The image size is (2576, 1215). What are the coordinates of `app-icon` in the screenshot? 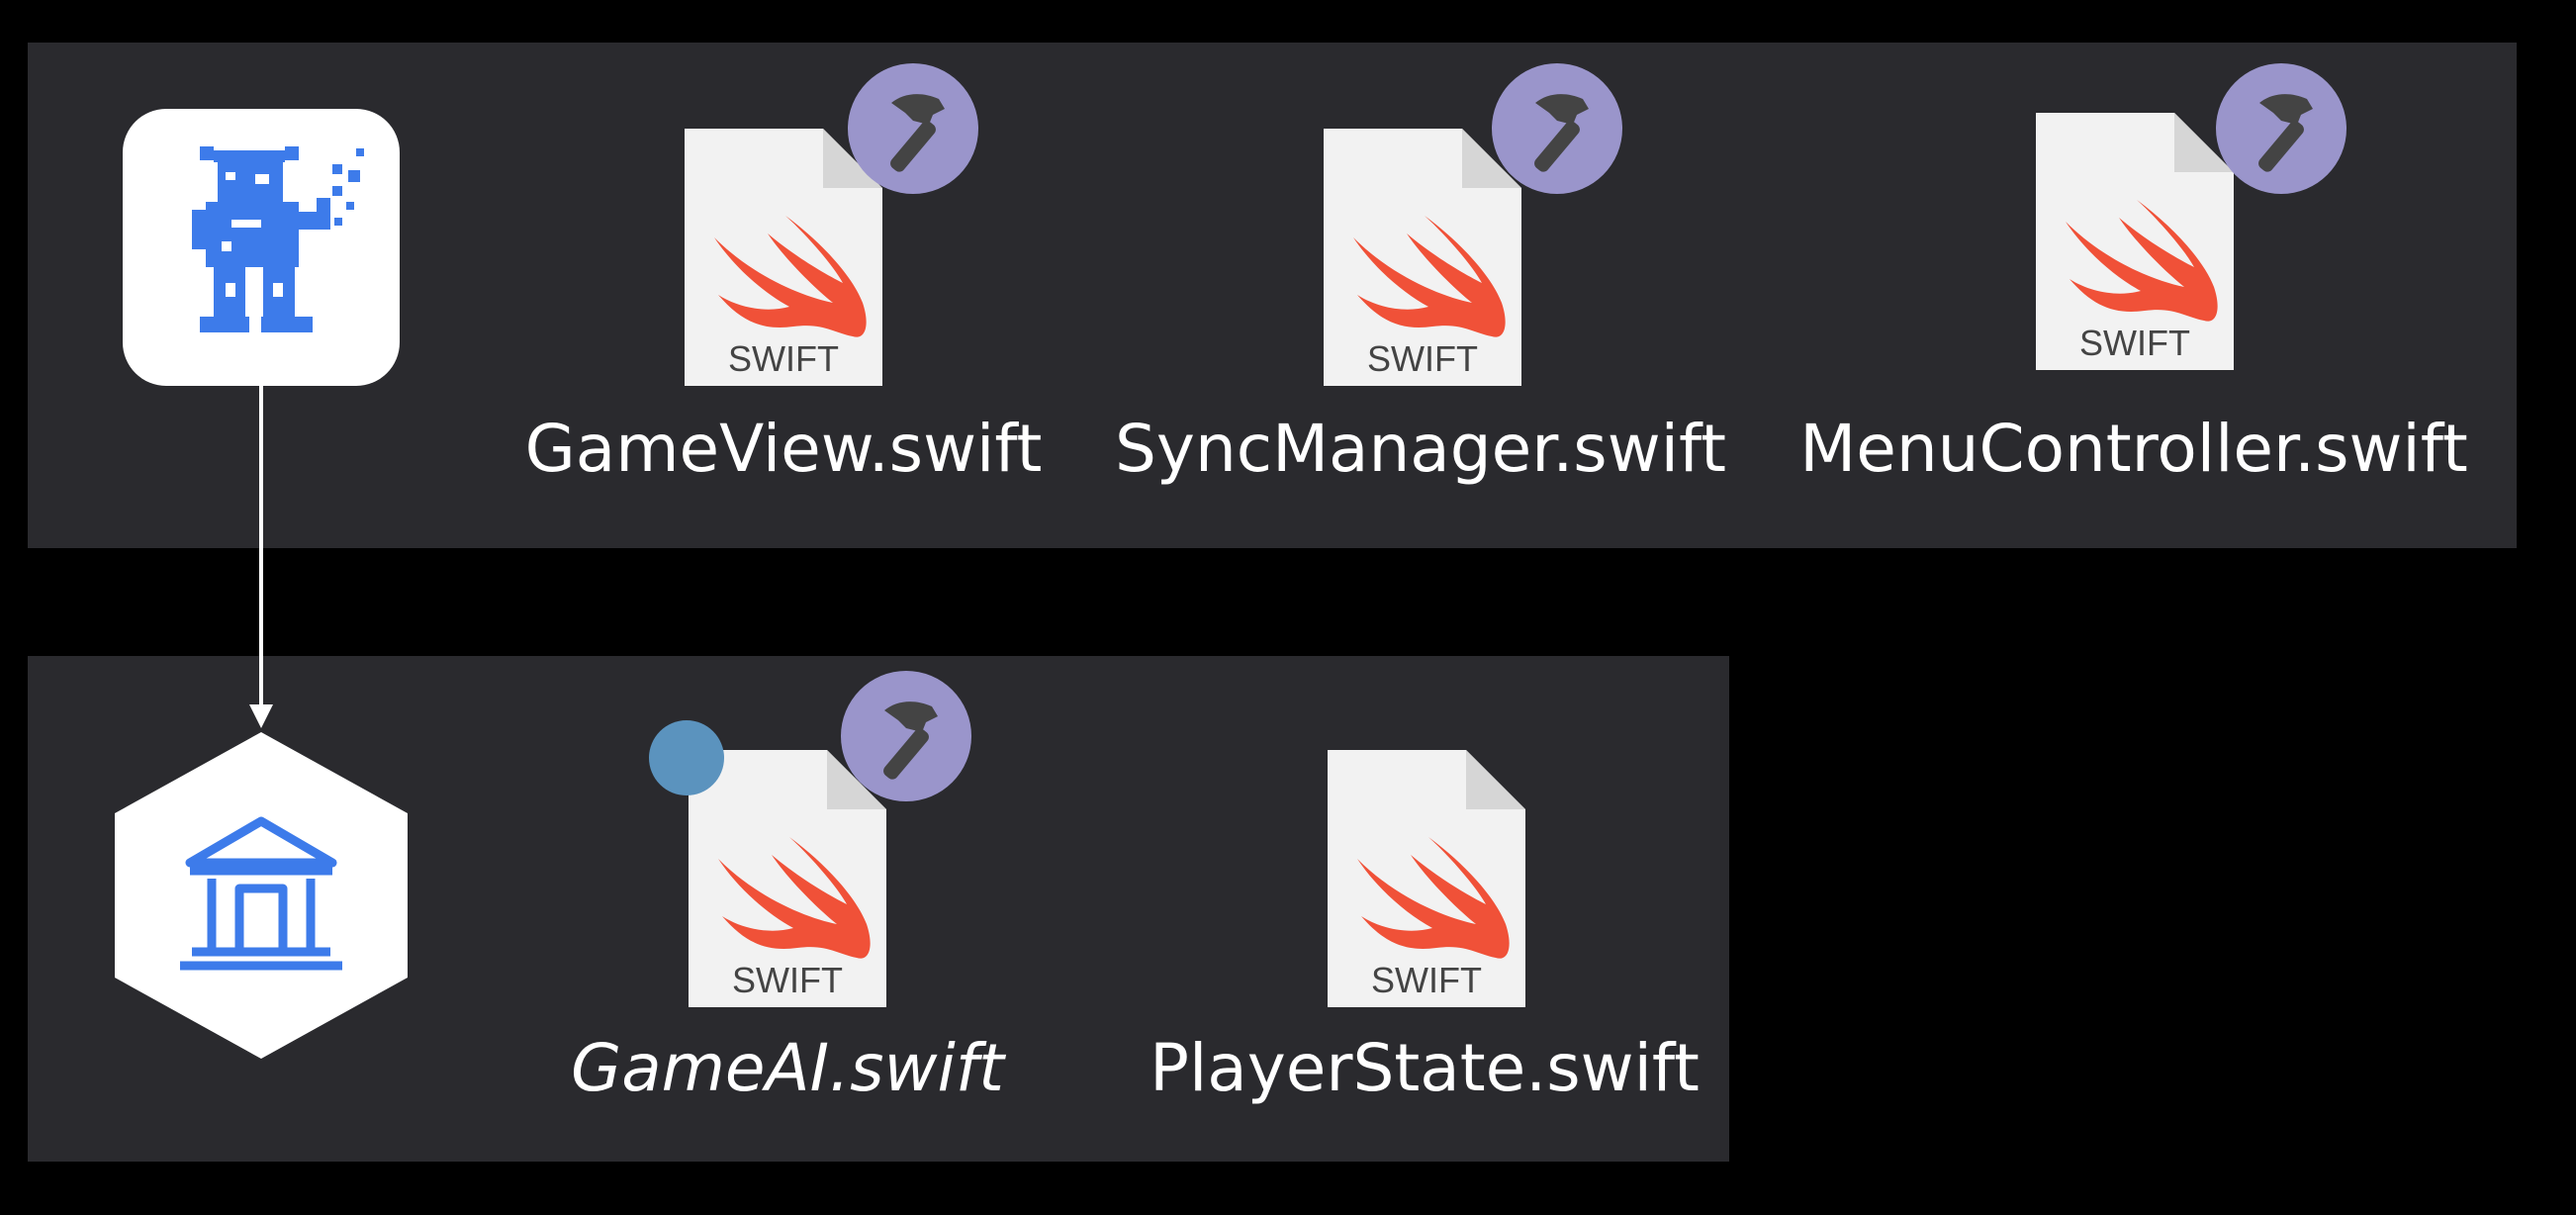 It's located at (261, 247).